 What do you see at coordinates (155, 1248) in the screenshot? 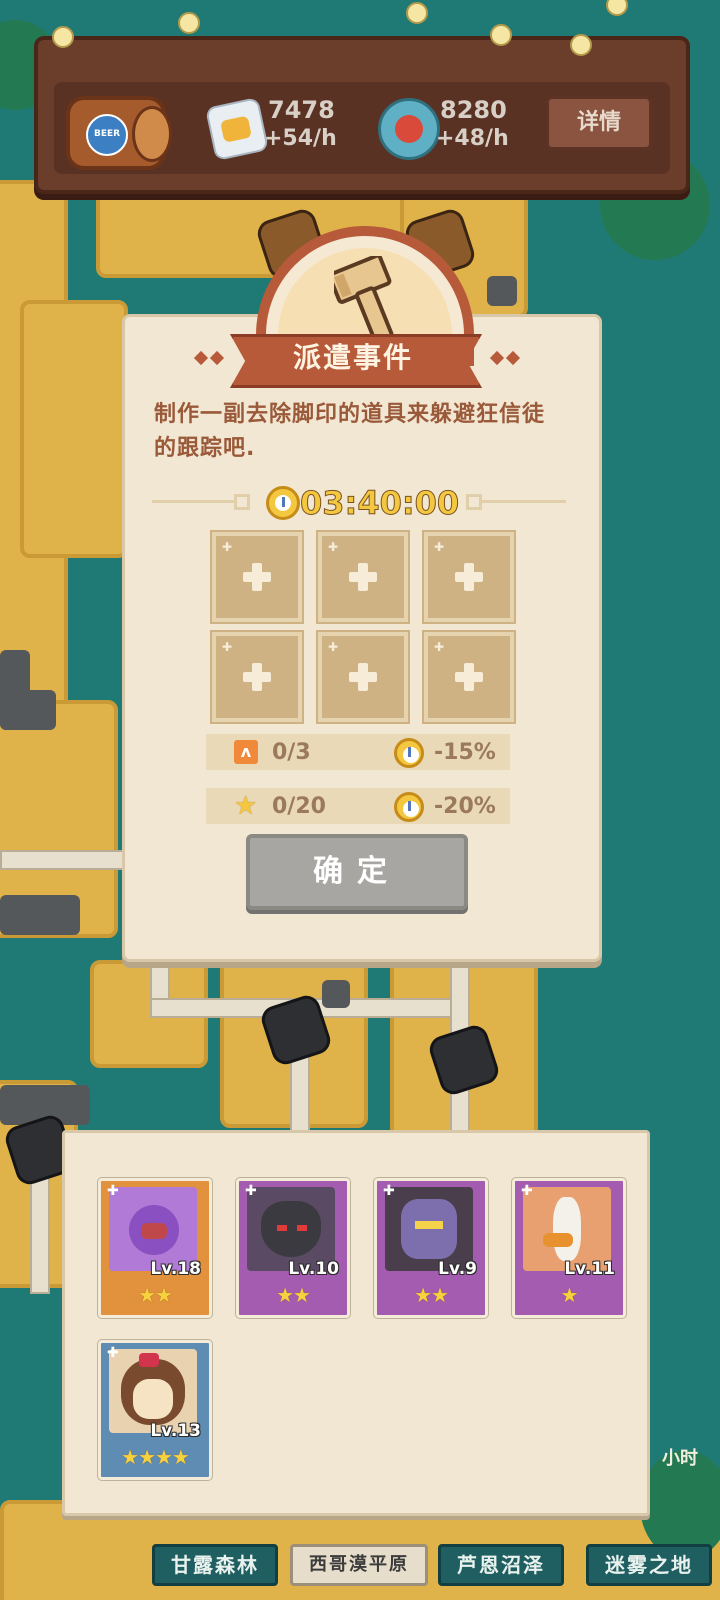
I see `hero-card: ✚ Lv.18 ★★` at bounding box center [155, 1248].